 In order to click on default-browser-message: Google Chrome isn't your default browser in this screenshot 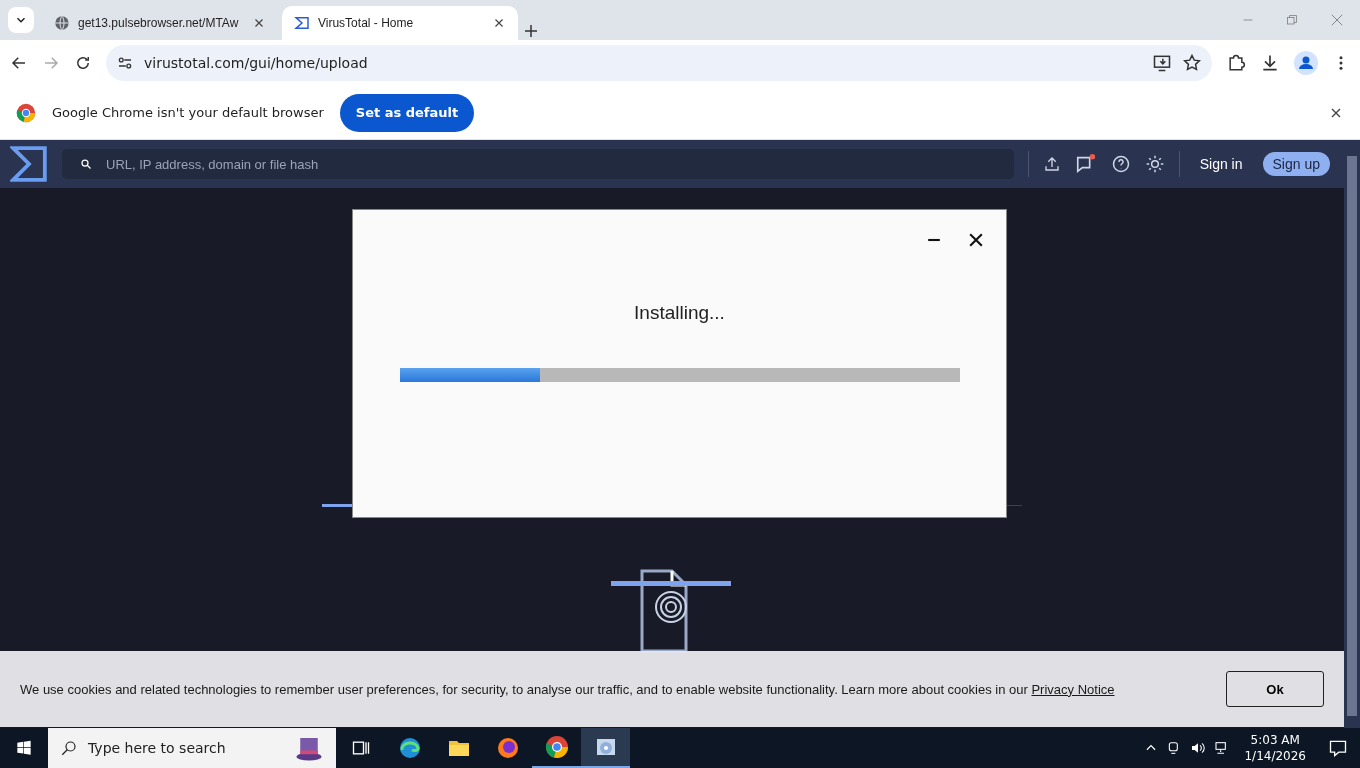, I will do `click(188, 112)`.